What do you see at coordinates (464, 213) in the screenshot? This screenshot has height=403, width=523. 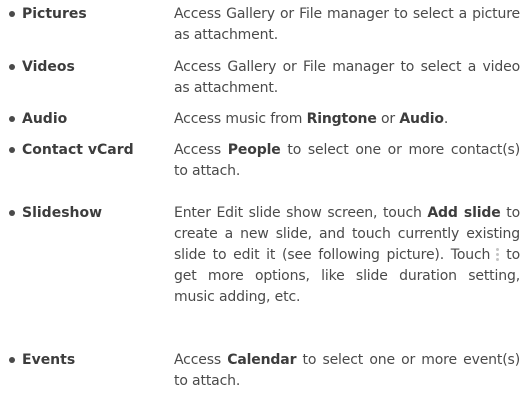 I see `desc-bold-add-slide: Add slide` at bounding box center [464, 213].